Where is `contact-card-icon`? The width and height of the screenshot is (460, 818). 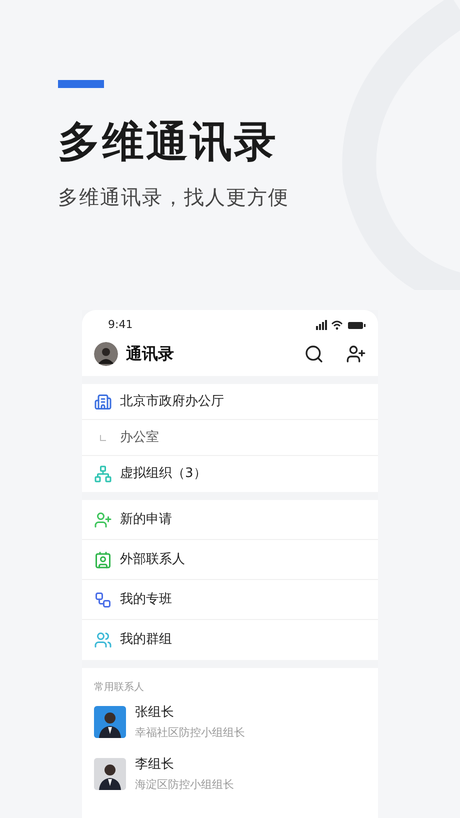 contact-card-icon is located at coordinates (103, 559).